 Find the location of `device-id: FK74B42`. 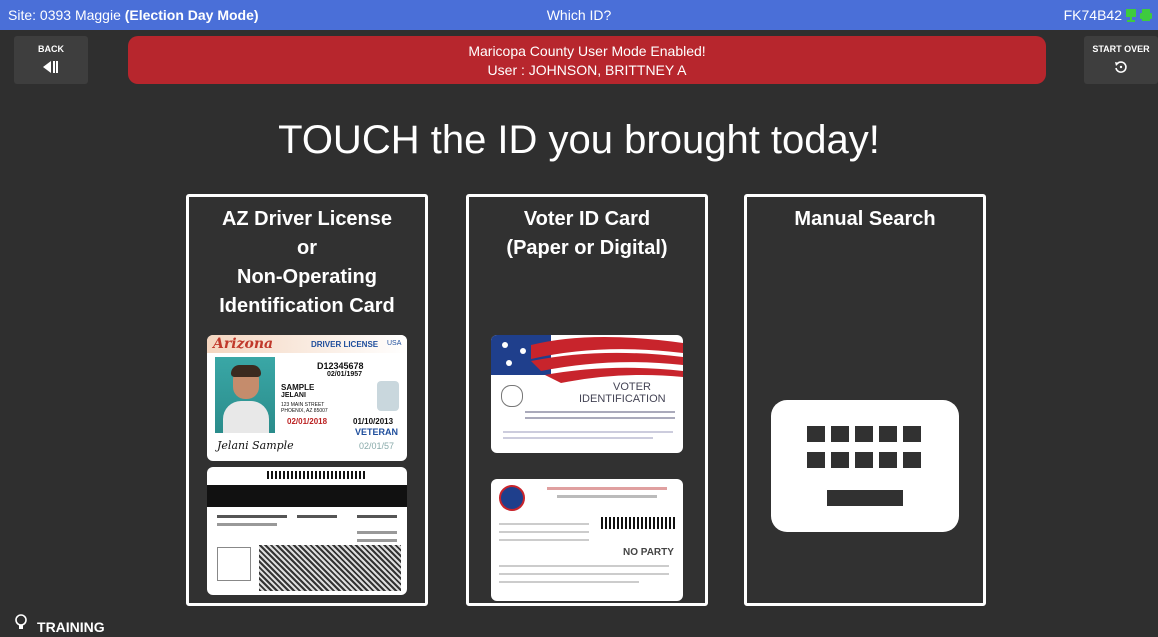

device-id: FK74B42 is located at coordinates (1092, 15).